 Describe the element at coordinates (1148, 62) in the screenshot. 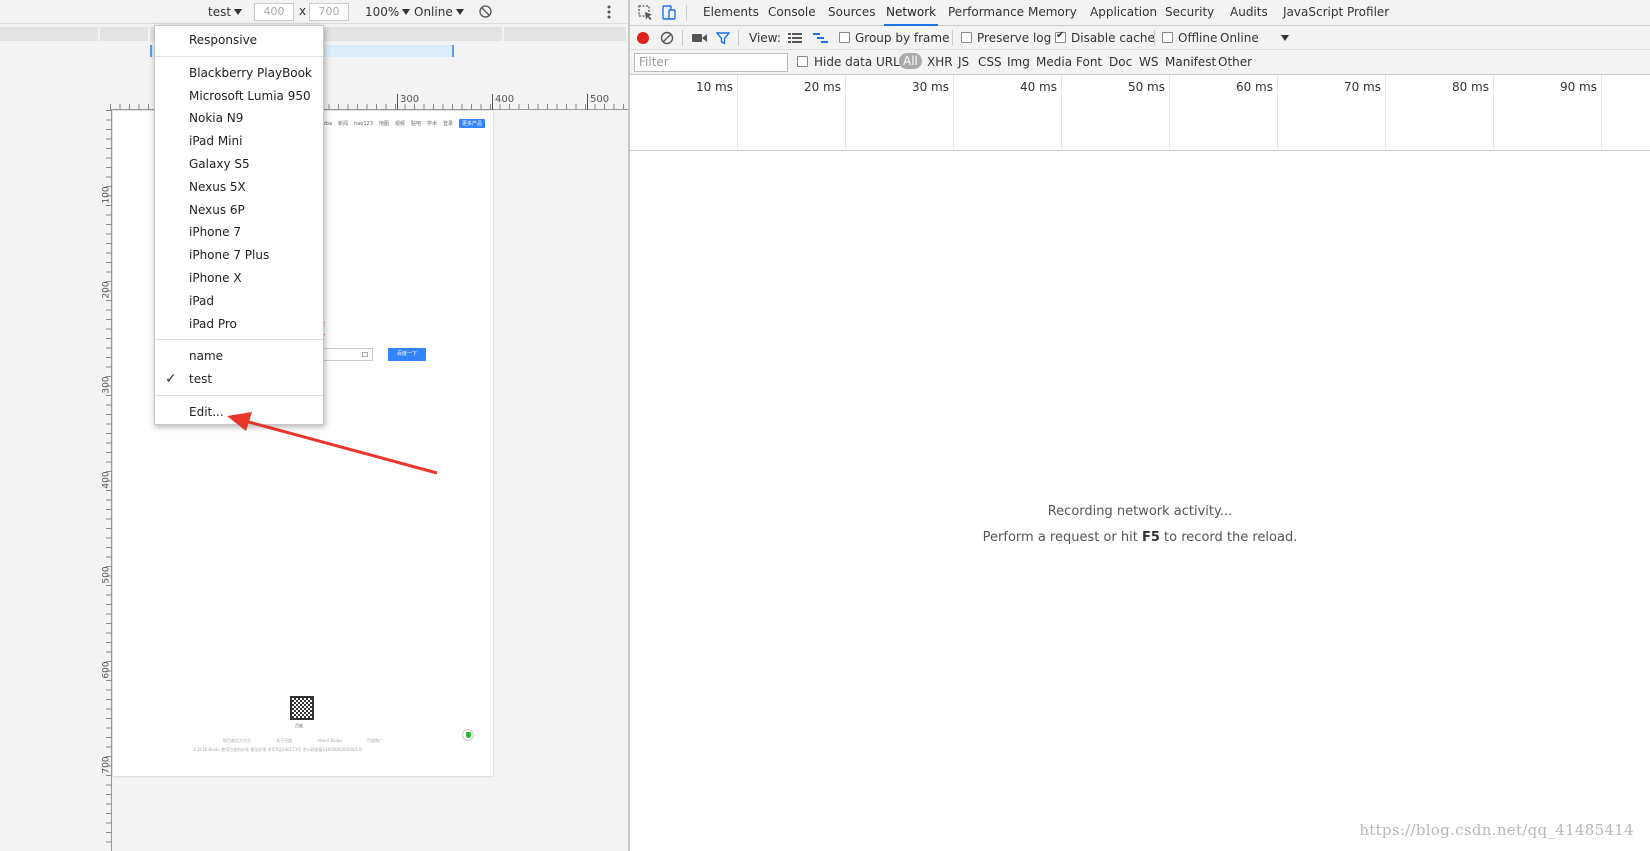

I see `filter-type-ws: WS` at that location.